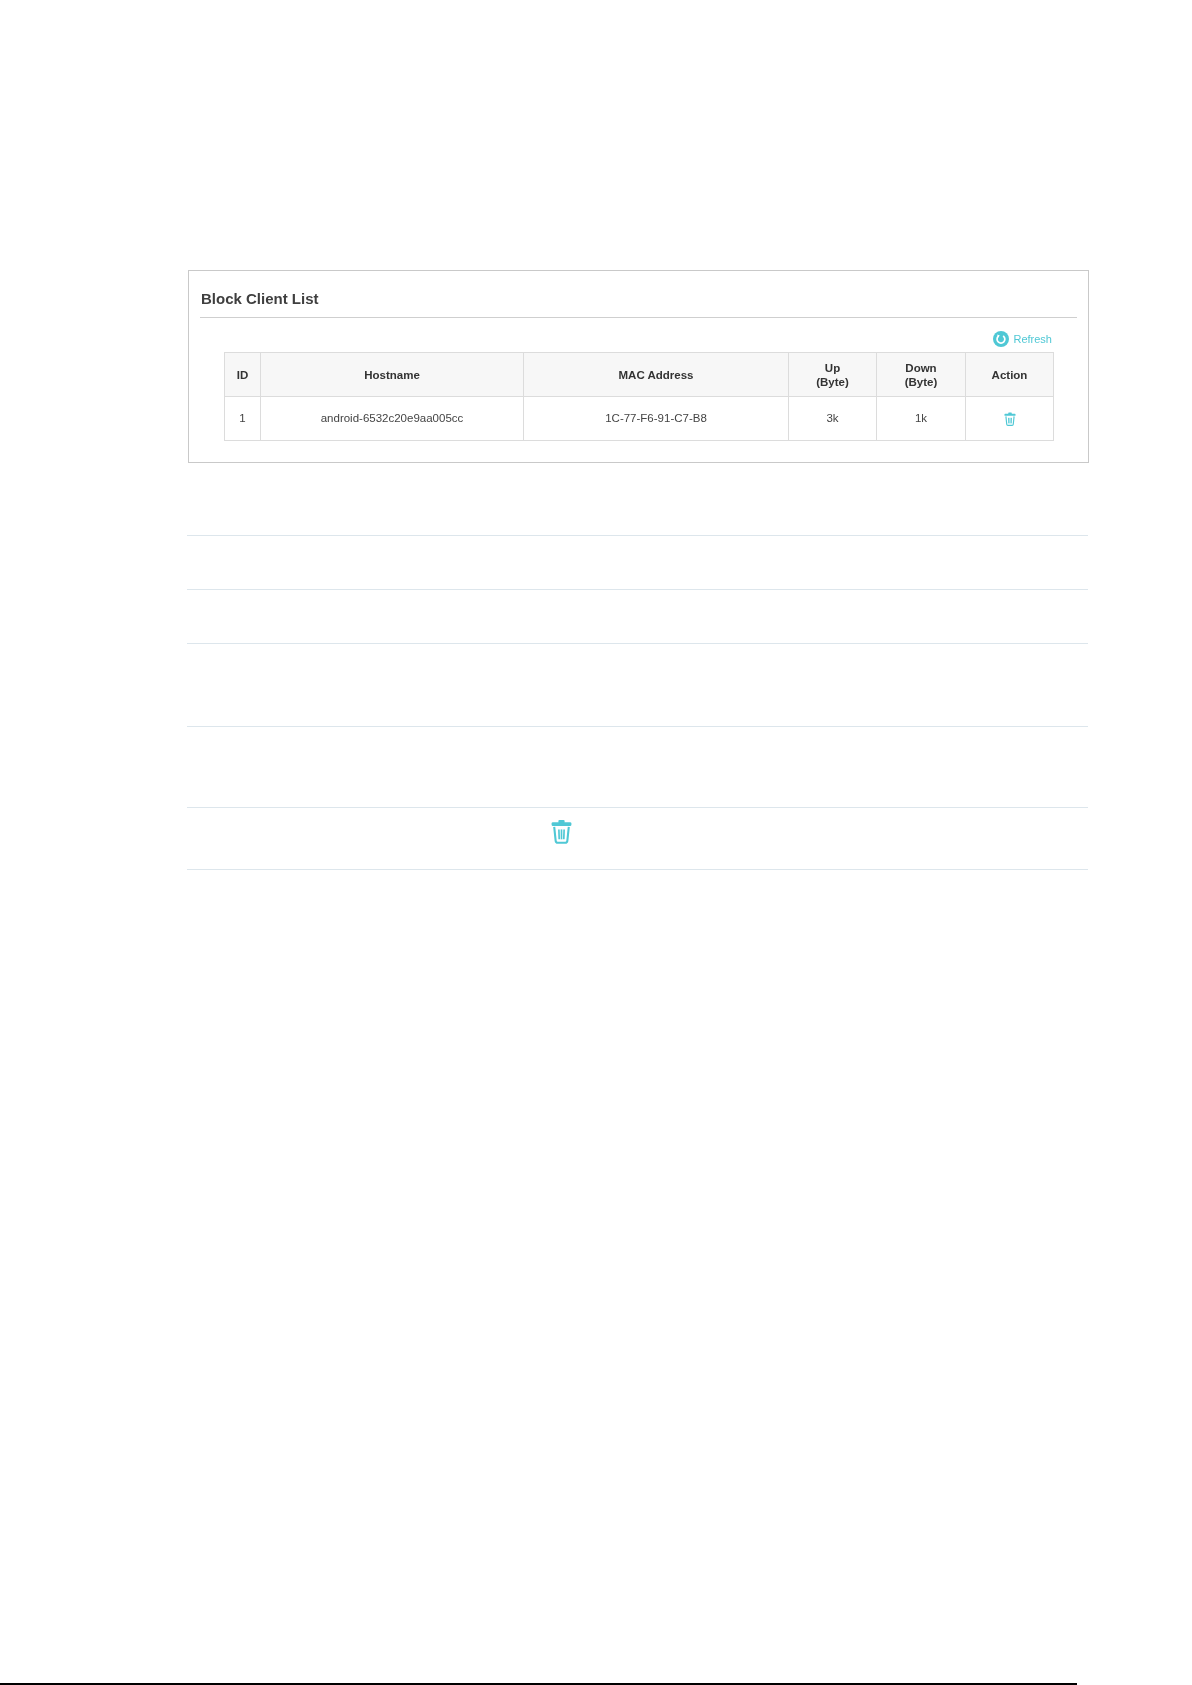 Image resolution: width=1192 pixels, height=1685 pixels. What do you see at coordinates (242, 418) in the screenshot?
I see `table-cell: 1` at bounding box center [242, 418].